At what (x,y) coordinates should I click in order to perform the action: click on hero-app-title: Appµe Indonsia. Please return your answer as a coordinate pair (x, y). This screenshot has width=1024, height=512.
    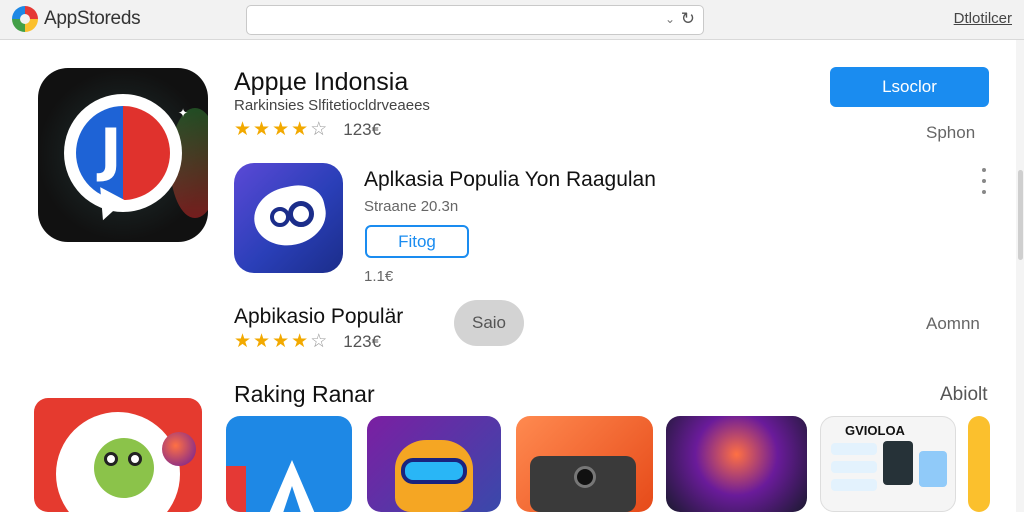
    Looking at the image, I should click on (321, 82).